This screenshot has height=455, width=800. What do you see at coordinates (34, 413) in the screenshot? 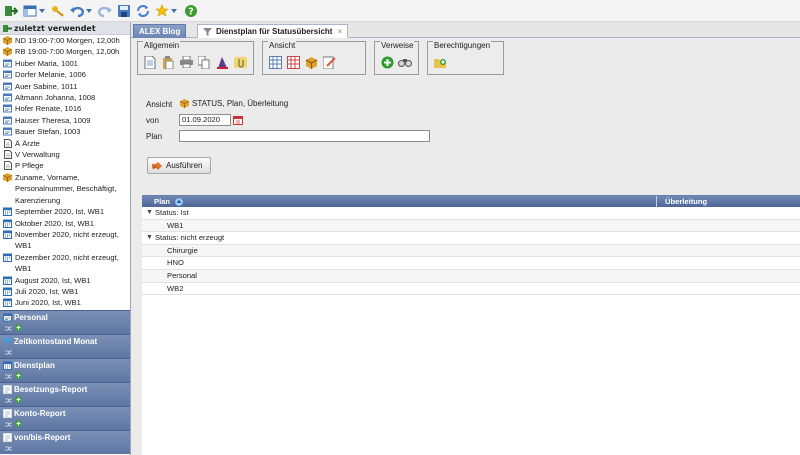
I see `panel-title: Konto-Report` at bounding box center [34, 413].